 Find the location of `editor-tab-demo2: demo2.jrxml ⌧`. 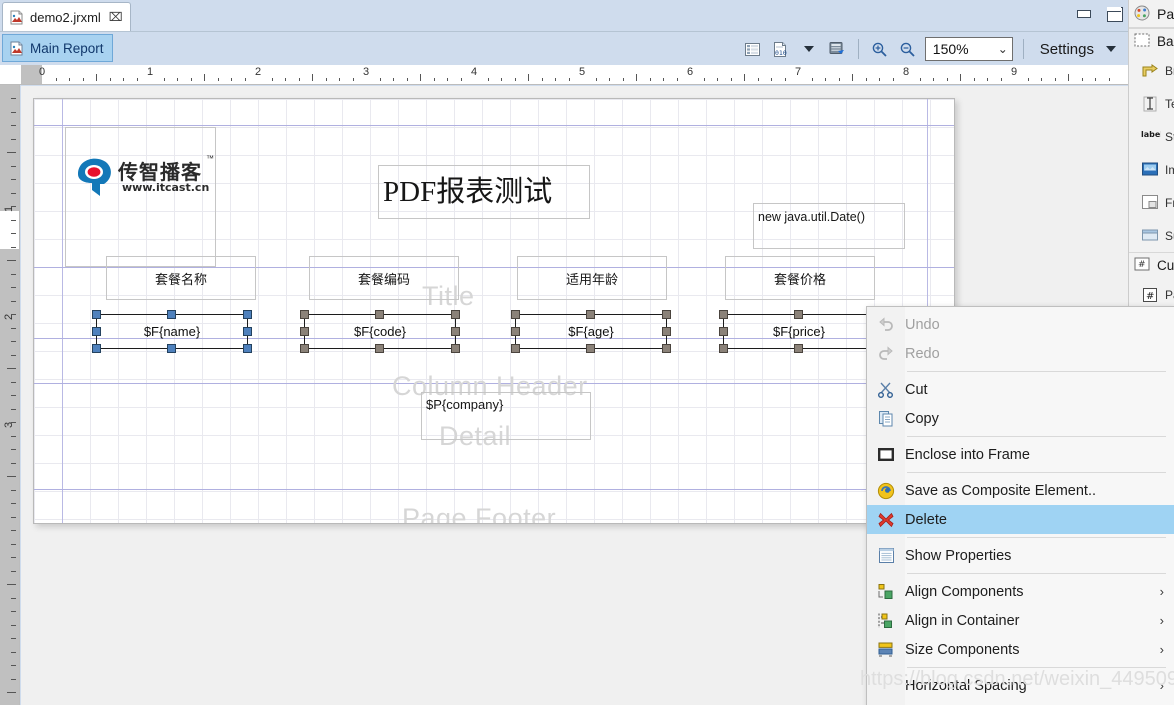

editor-tab-demo2: demo2.jrxml ⌧ is located at coordinates (66, 16).